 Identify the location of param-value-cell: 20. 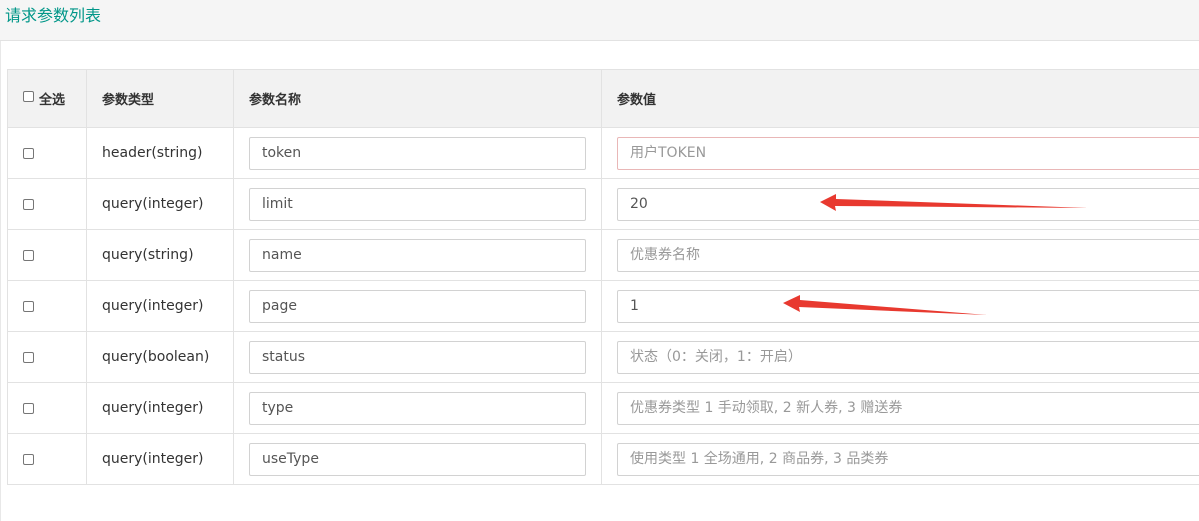
(900, 204).